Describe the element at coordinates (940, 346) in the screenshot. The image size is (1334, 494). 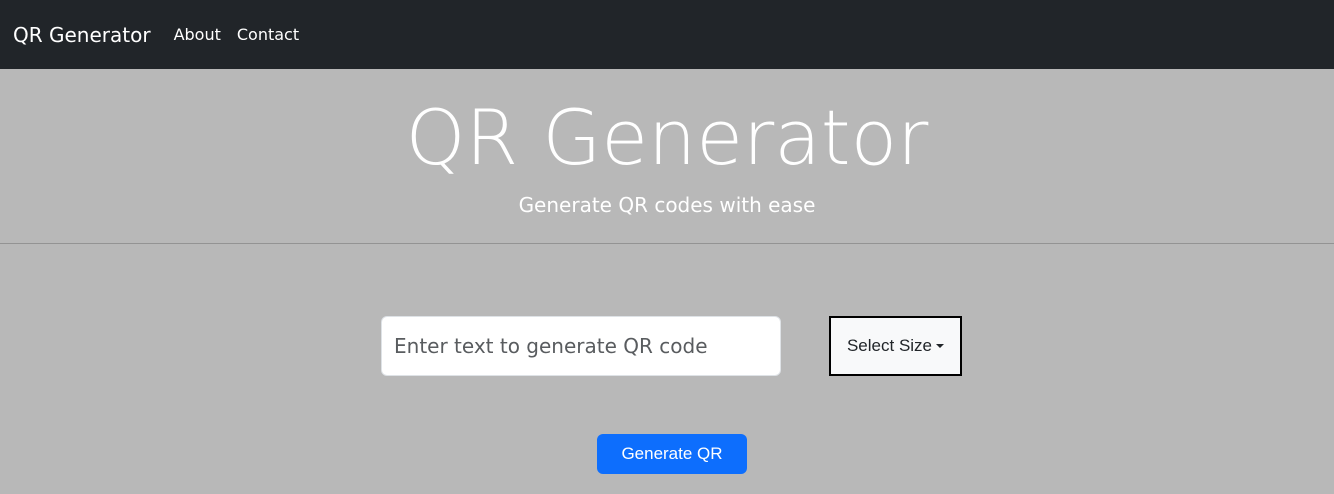
I see `caret-down-icon` at that location.